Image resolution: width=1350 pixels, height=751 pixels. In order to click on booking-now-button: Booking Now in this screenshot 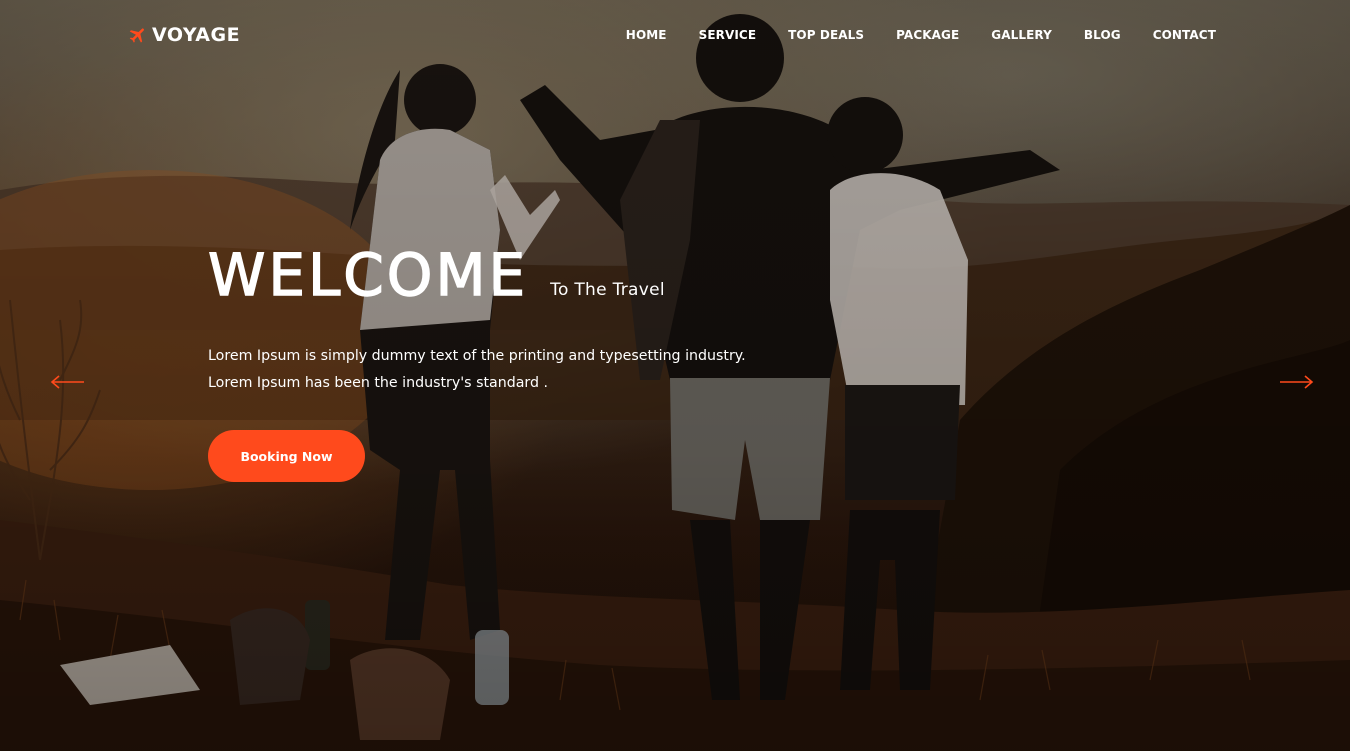, I will do `click(286, 456)`.